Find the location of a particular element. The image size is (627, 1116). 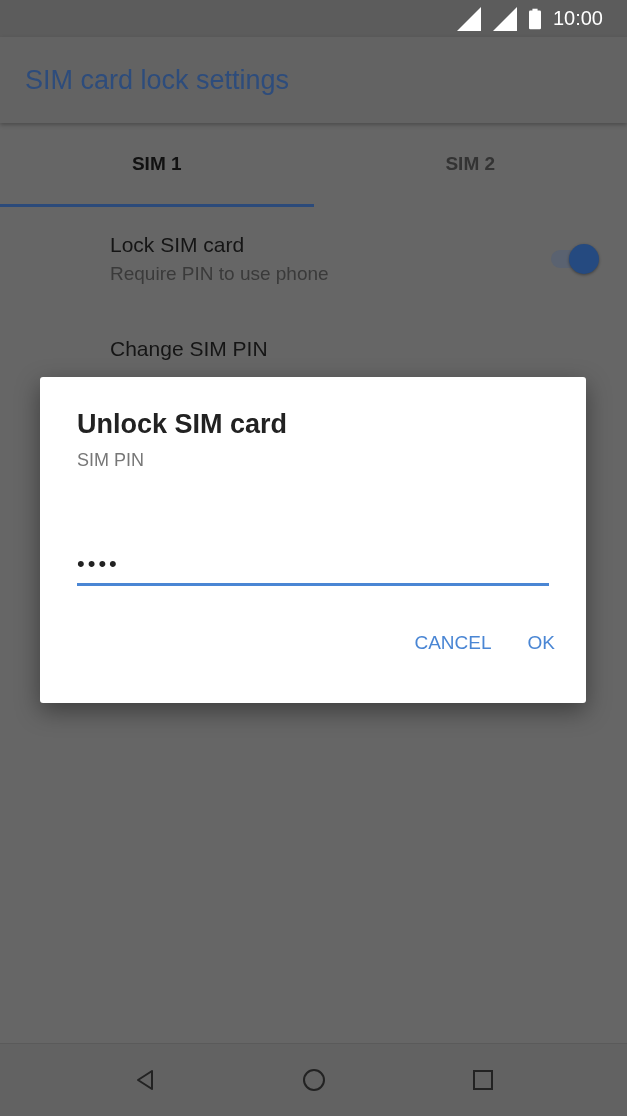

dialog-button: OK is located at coordinates (541, 643).